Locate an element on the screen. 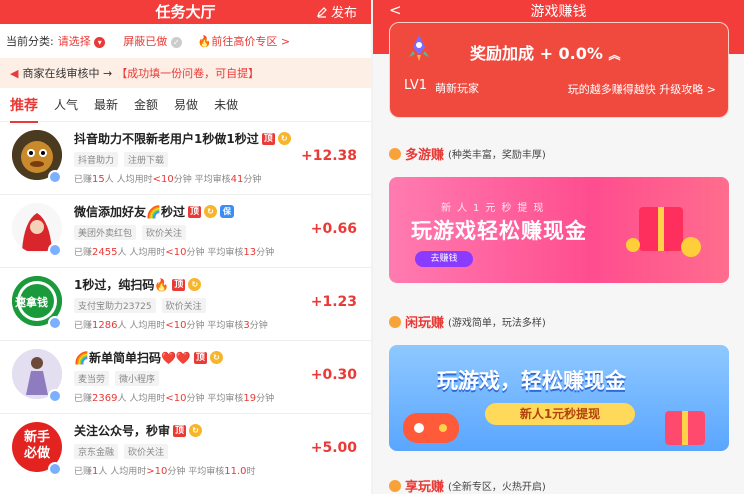 This screenshot has width=744, height=494. withdraw-button: 新人1元秒提现 is located at coordinates (560, 414).